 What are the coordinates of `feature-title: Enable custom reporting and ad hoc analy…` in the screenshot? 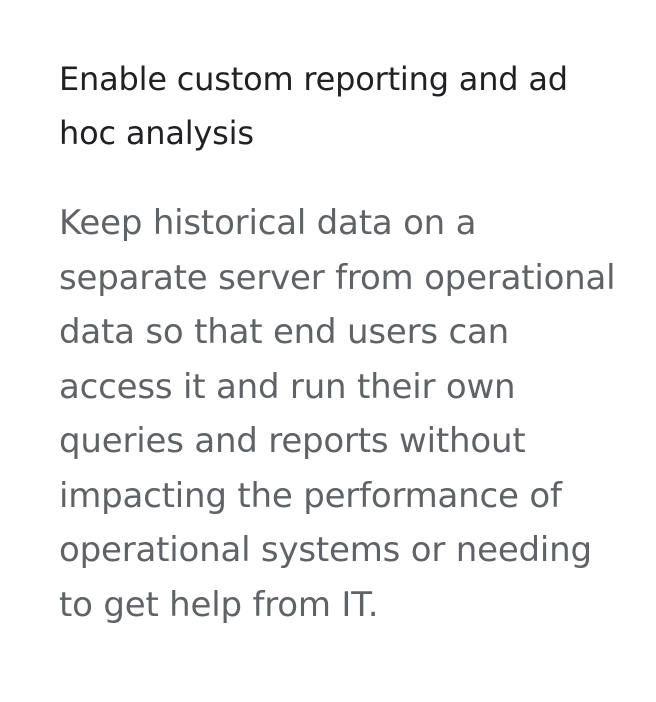 It's located at (313, 106).